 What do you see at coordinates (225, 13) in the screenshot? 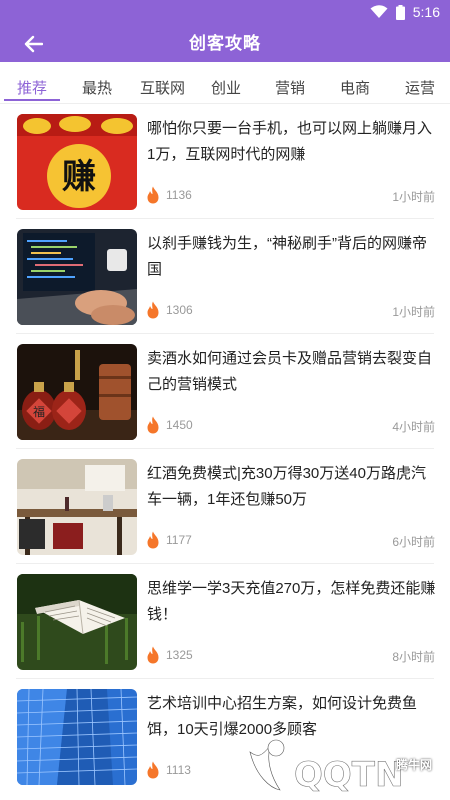
I see `status-bar: 5:16` at bounding box center [225, 13].